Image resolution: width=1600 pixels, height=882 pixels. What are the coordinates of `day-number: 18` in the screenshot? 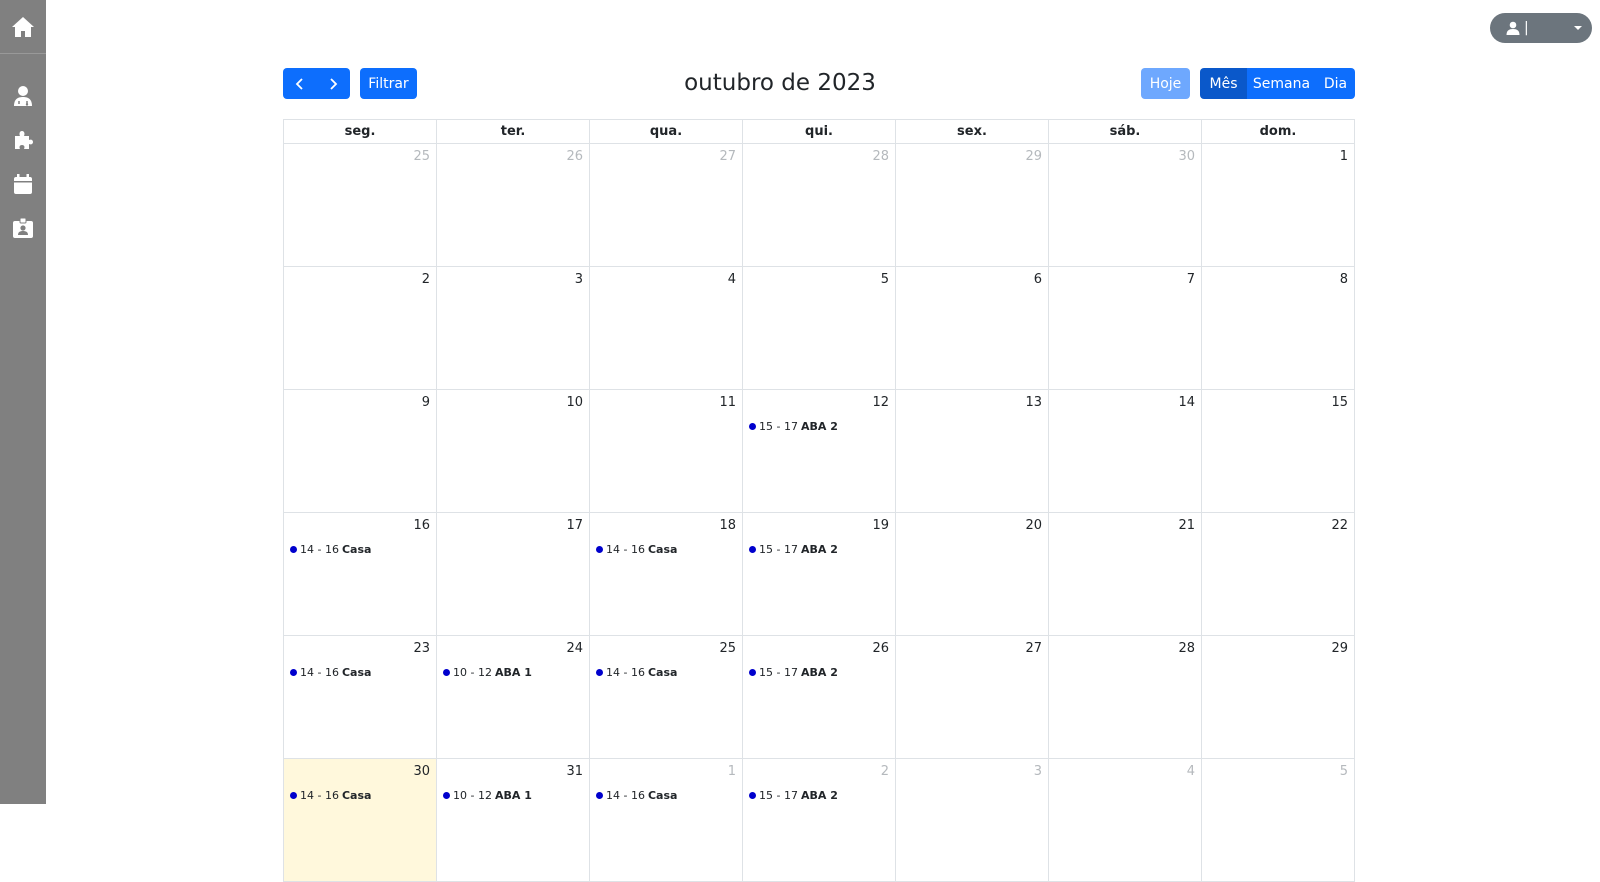 It's located at (727, 525).